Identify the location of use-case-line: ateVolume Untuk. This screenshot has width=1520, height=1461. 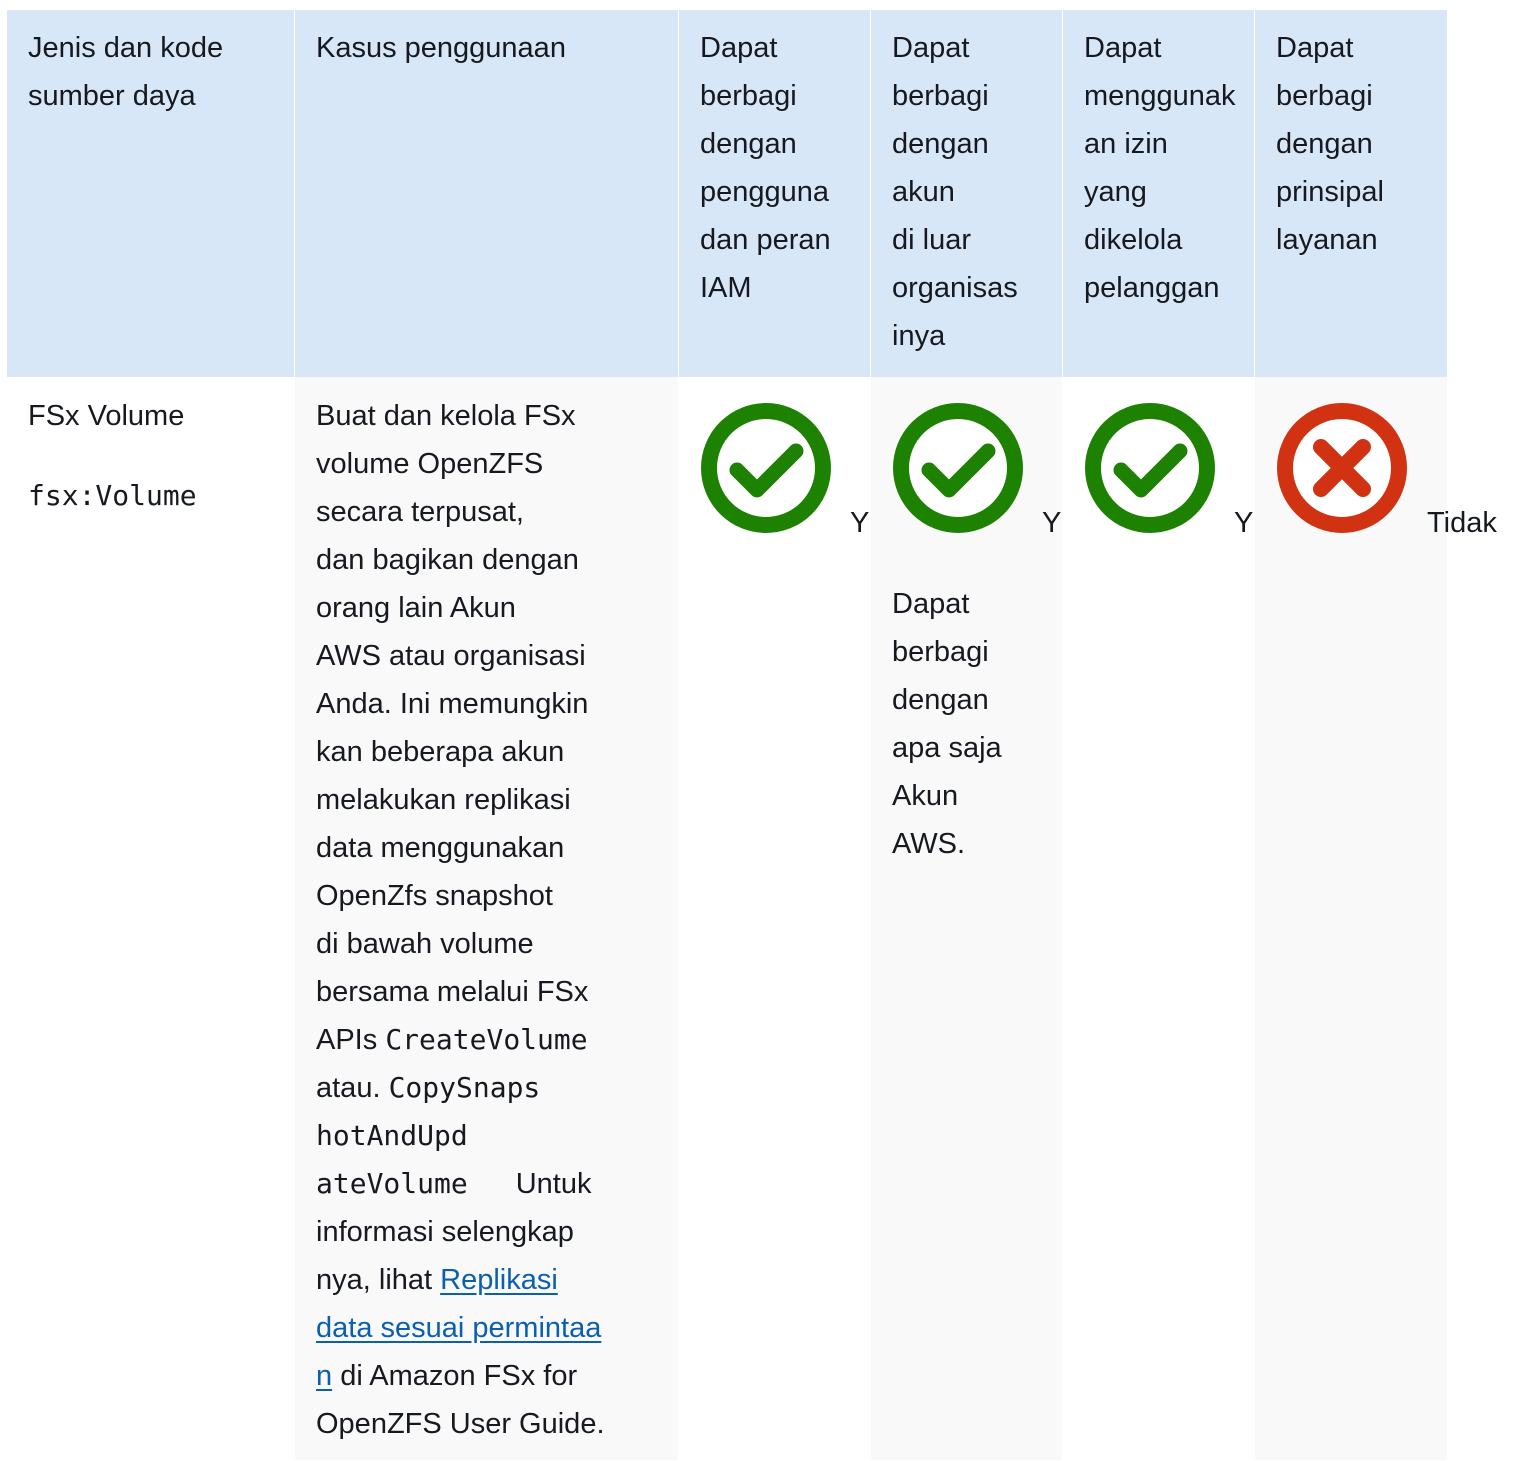
(487, 1184).